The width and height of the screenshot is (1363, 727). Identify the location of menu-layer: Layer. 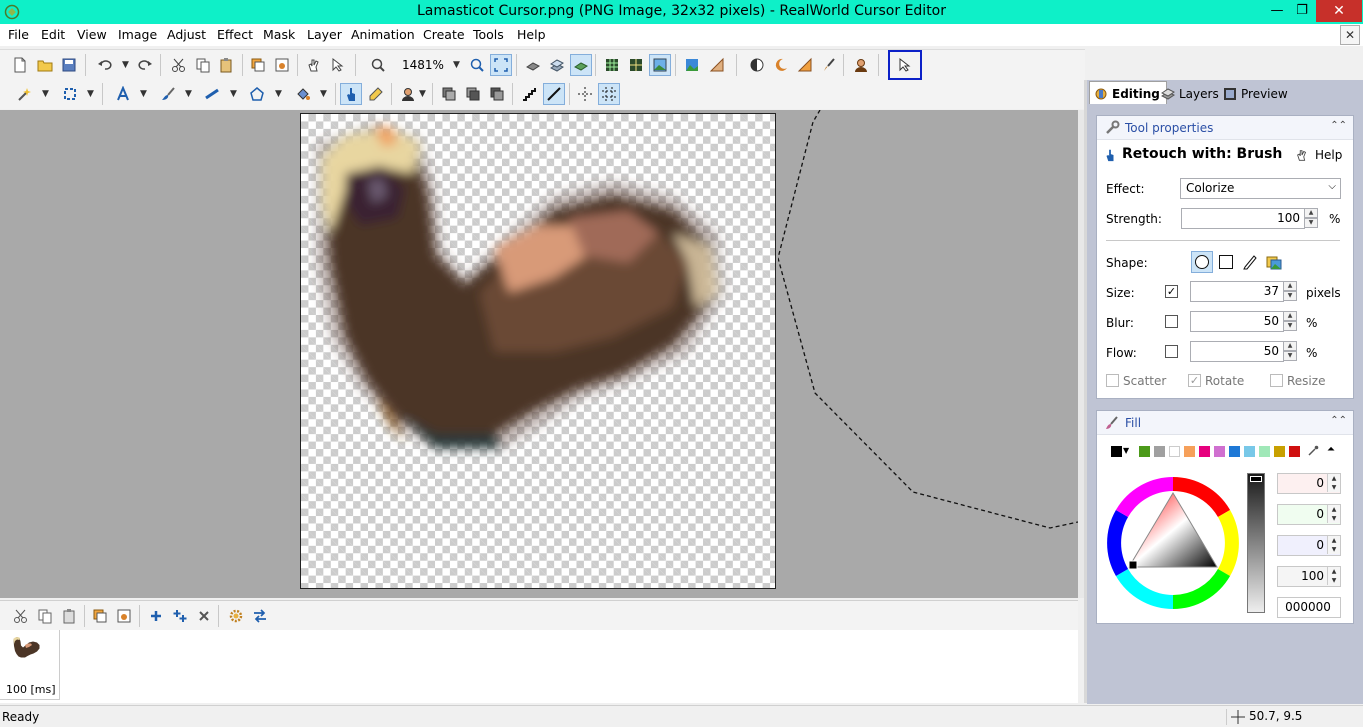
(324, 34).